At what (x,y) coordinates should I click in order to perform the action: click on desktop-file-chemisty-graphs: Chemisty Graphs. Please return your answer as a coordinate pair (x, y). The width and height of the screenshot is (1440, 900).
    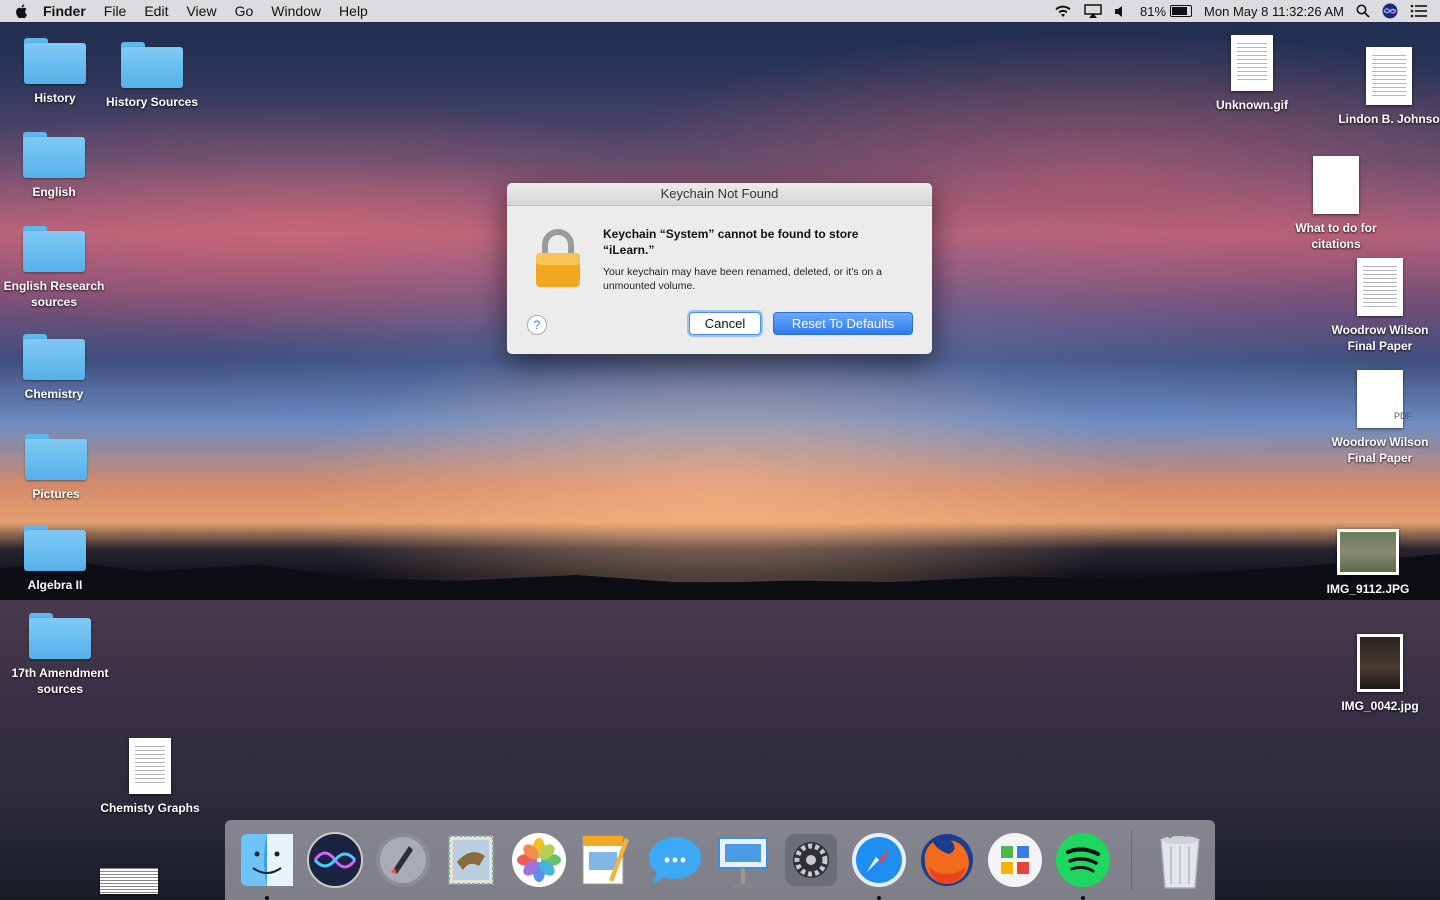
    Looking at the image, I should click on (150, 777).